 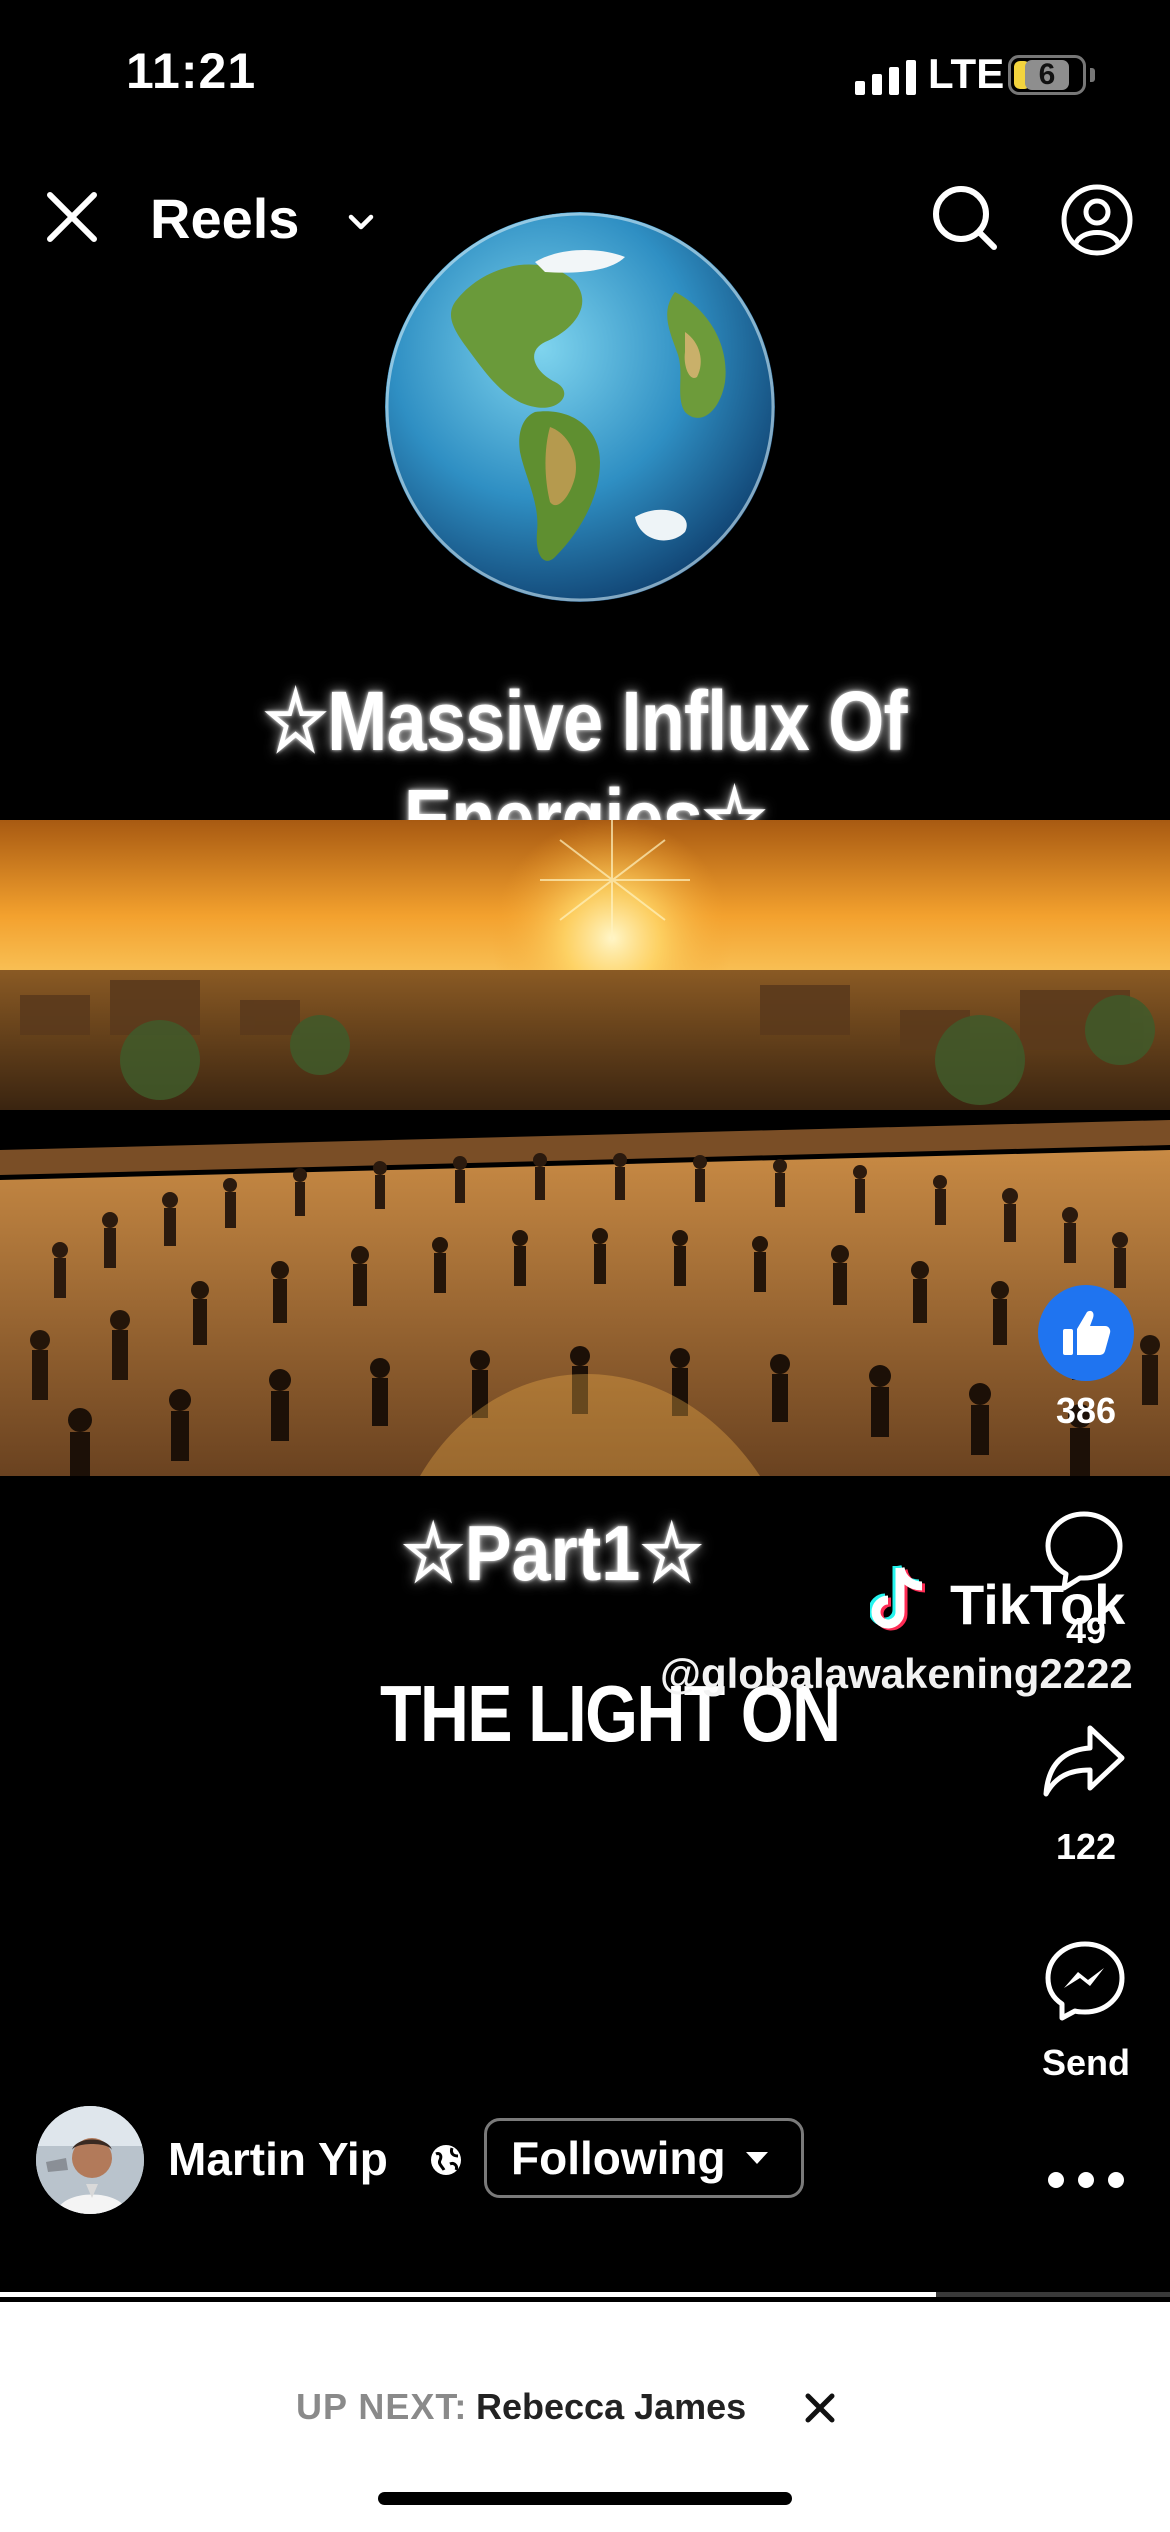 What do you see at coordinates (756, 2158) in the screenshot?
I see `caret-down-icon` at bounding box center [756, 2158].